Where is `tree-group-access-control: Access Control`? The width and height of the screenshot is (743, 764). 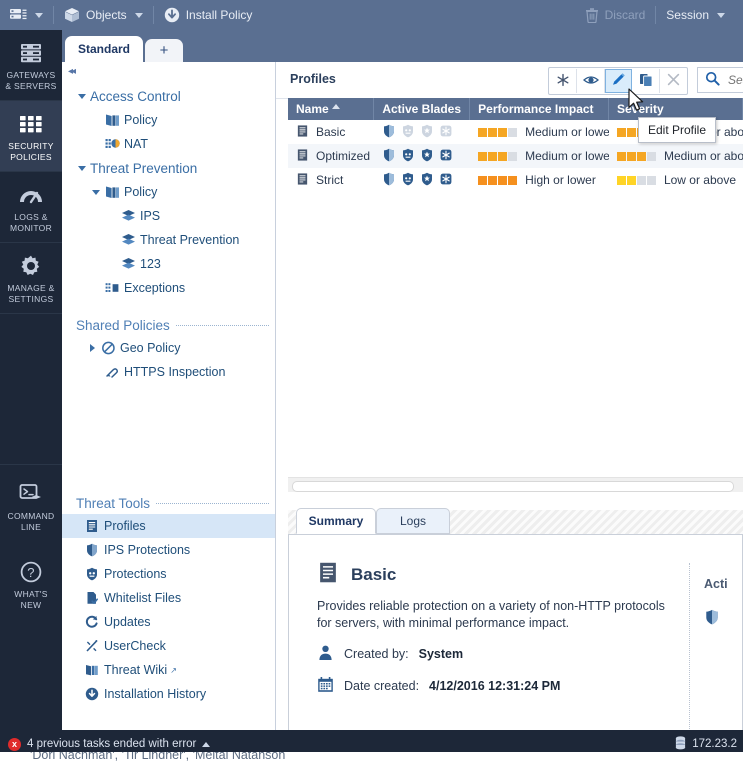
tree-group-access-control: Access Control is located at coordinates (168, 96).